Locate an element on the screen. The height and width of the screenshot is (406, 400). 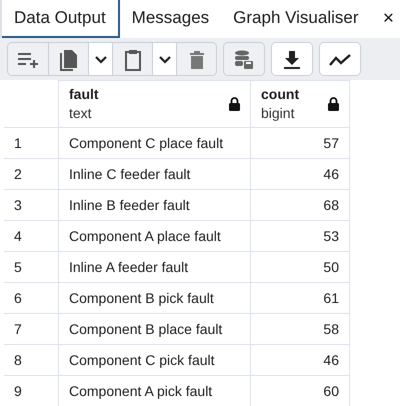
tab: Data Output is located at coordinates (61, 19).